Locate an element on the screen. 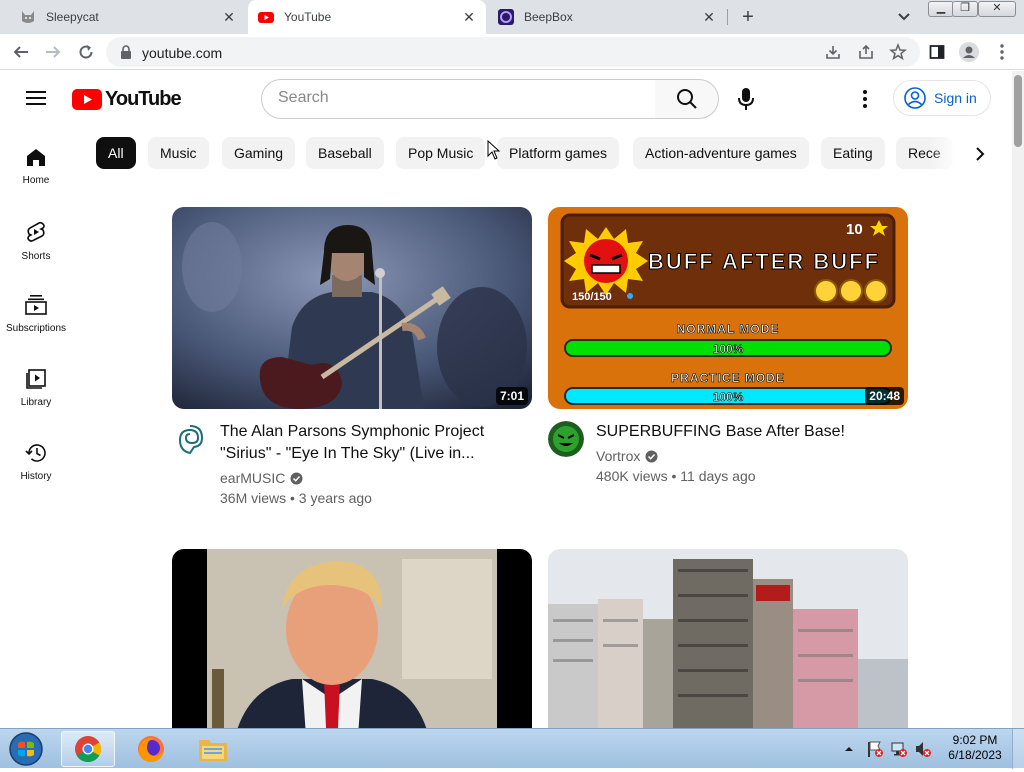 The height and width of the screenshot is (772, 1024). back-button is located at coordinates (21, 52).